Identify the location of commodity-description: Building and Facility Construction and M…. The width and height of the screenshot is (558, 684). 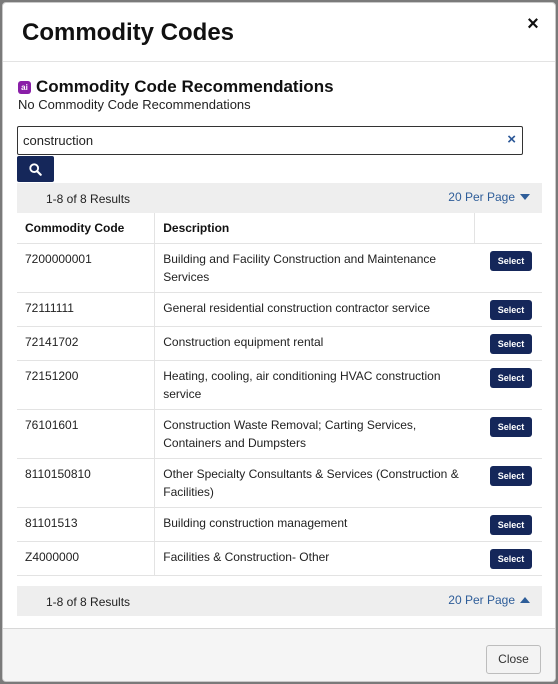
(314, 268).